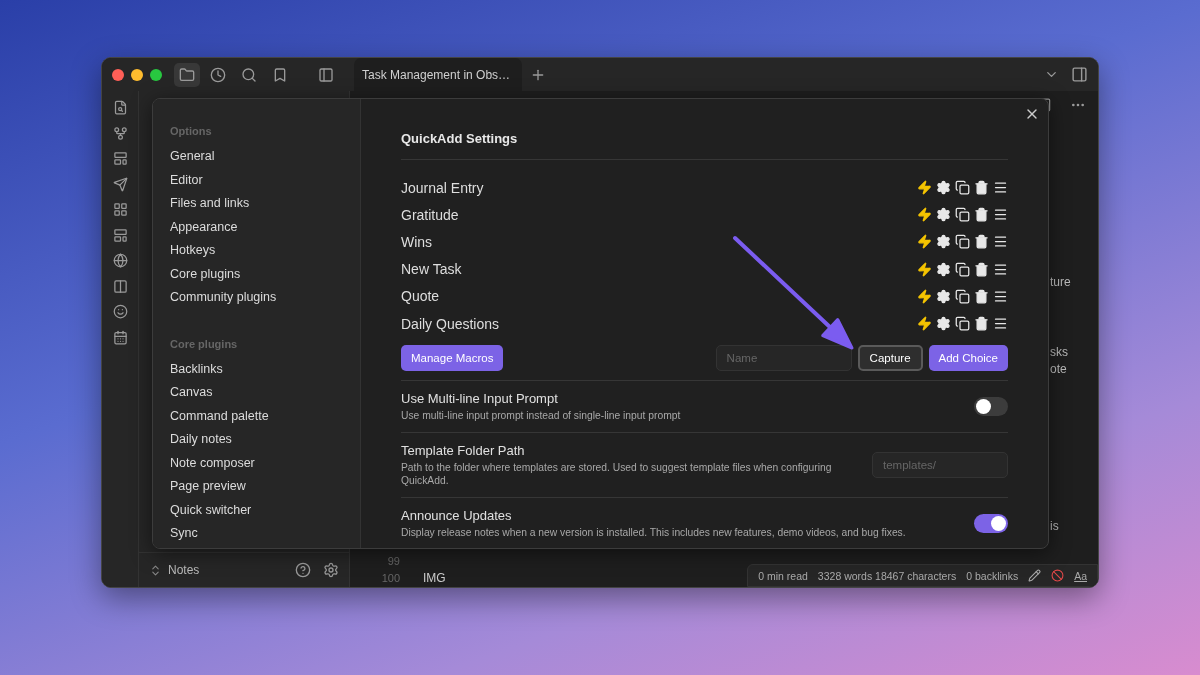  I want to click on section-heading: Core plugins, so click(204, 344).